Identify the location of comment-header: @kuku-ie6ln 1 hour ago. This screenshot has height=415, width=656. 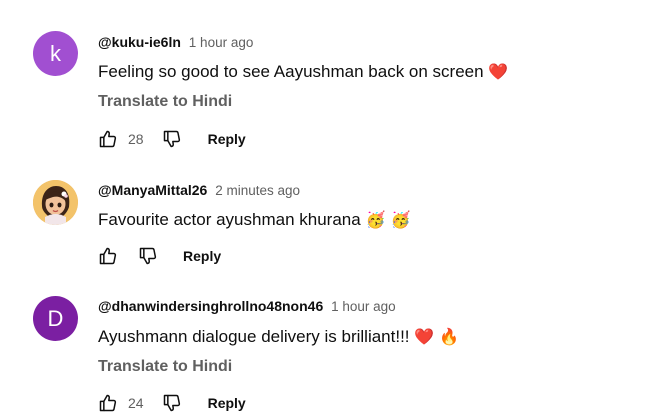
(175, 42).